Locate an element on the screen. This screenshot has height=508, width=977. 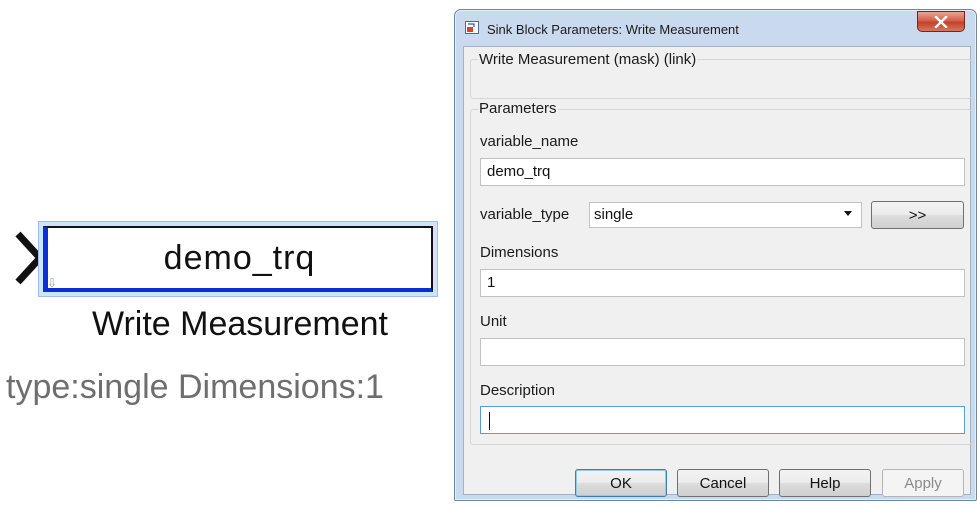
variable-type-value: single is located at coordinates (614, 214).